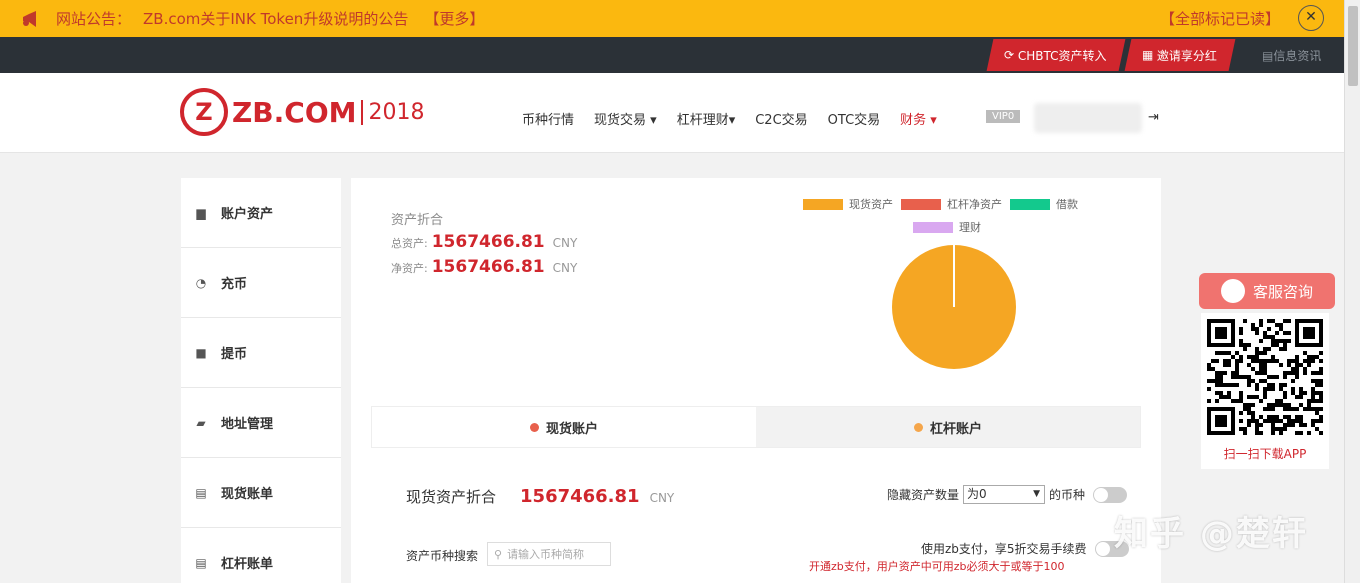 The image size is (1360, 583). Describe the element at coordinates (555, 554) in the screenshot. I see `search-input` at that location.